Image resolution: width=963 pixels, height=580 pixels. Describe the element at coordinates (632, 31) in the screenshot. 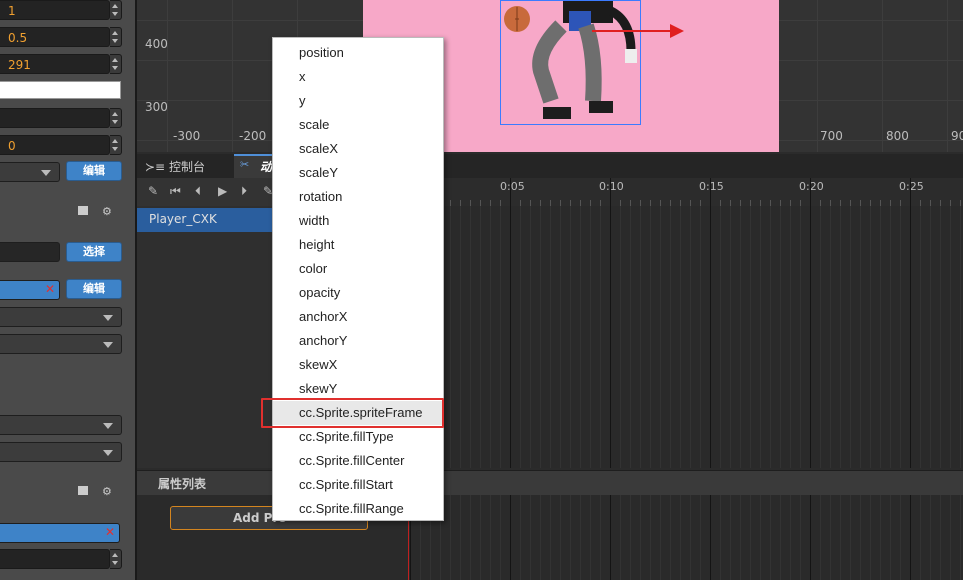

I see `x-axis-gizmo-line` at that location.